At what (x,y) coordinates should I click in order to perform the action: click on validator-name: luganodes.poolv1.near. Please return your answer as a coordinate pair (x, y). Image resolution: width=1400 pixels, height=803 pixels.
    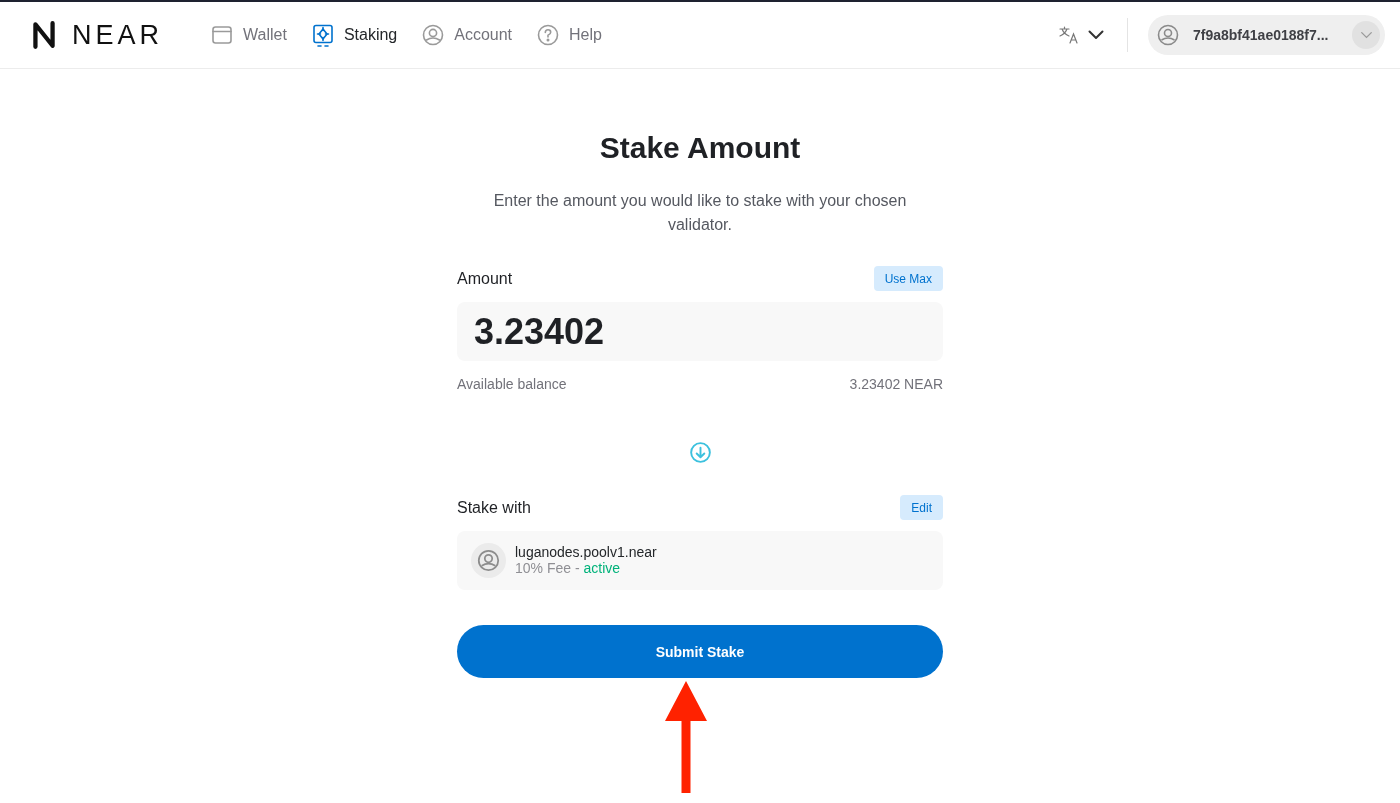
    Looking at the image, I should click on (586, 552).